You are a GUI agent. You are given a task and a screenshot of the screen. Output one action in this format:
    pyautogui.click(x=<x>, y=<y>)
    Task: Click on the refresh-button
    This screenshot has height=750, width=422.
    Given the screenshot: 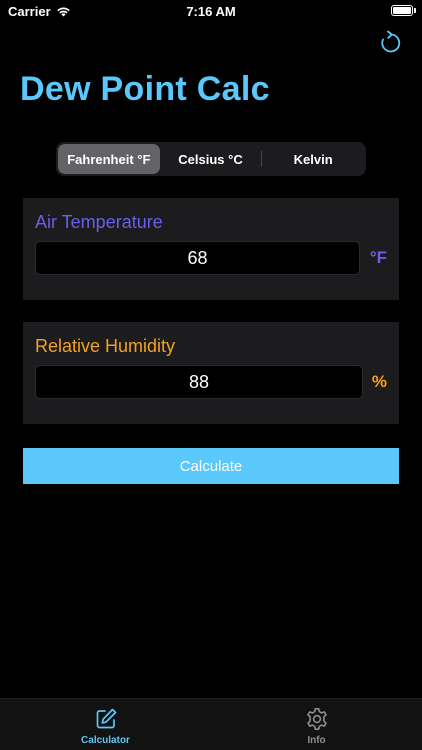 What is the action you would take?
    pyautogui.click(x=390, y=43)
    